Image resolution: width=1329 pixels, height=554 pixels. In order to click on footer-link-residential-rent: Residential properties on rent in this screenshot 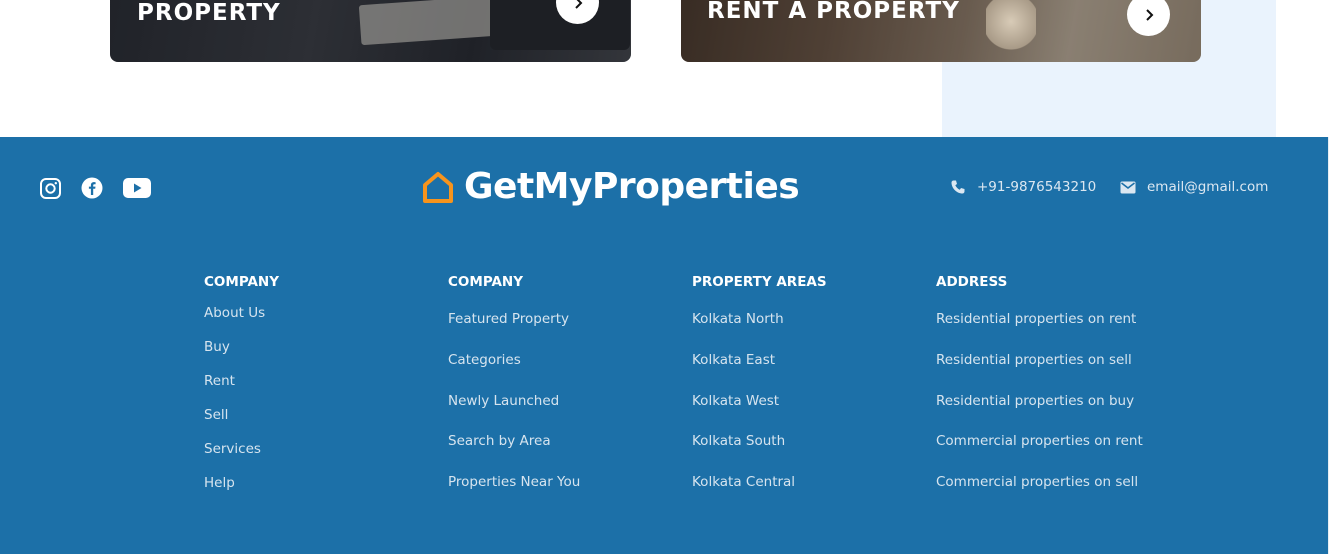, I will do `click(1036, 319)`.